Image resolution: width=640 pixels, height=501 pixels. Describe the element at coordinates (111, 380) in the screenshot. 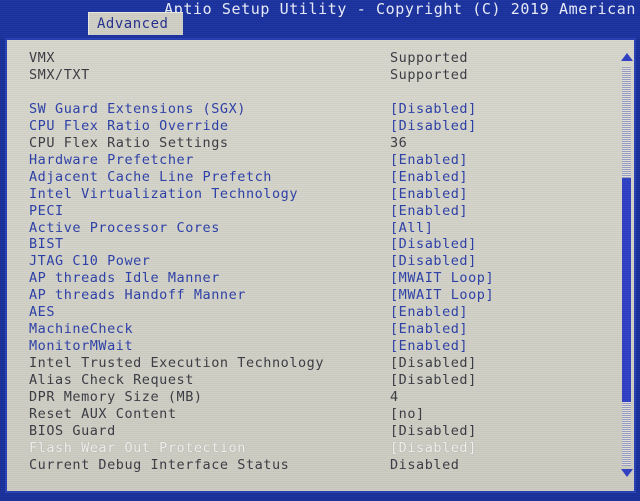

I see `setting-label: Alias Check Request` at that location.